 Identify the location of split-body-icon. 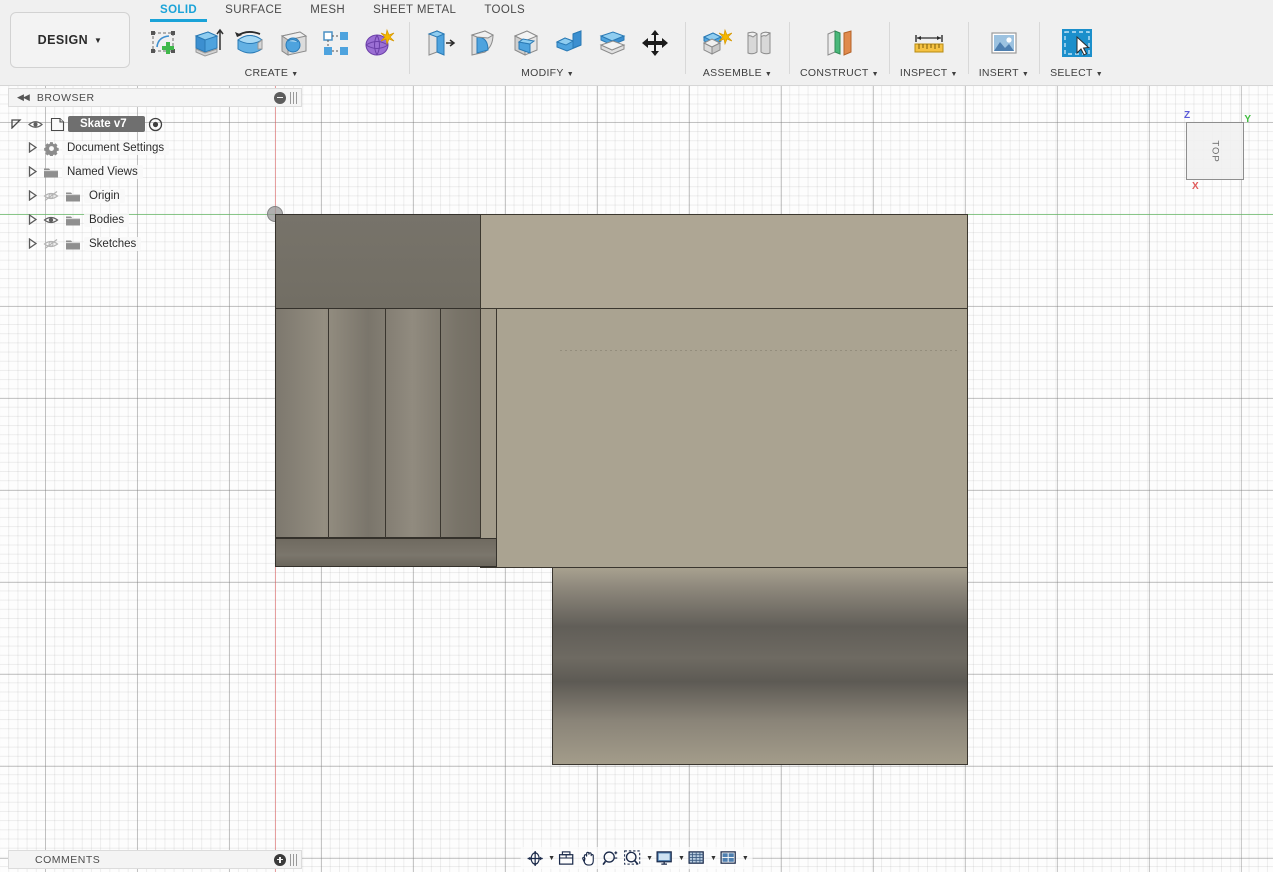
(612, 43).